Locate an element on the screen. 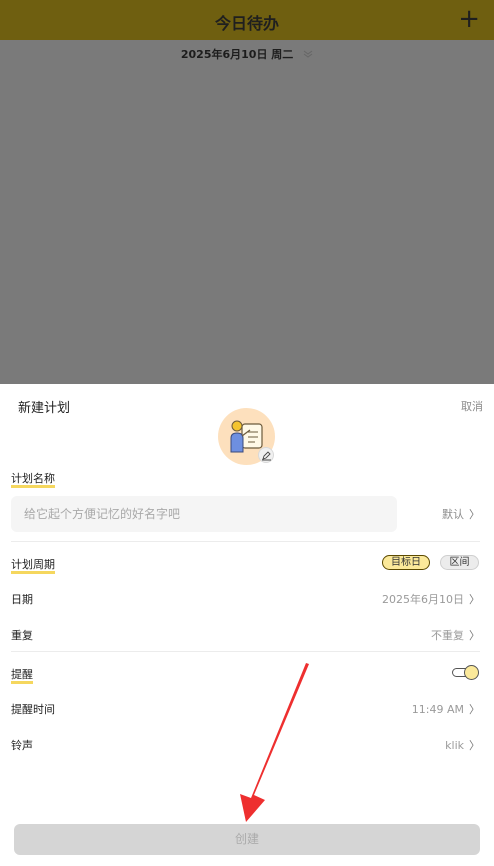 The width and height of the screenshot is (494, 866). repeat-value: 不重复 is located at coordinates (447, 635).